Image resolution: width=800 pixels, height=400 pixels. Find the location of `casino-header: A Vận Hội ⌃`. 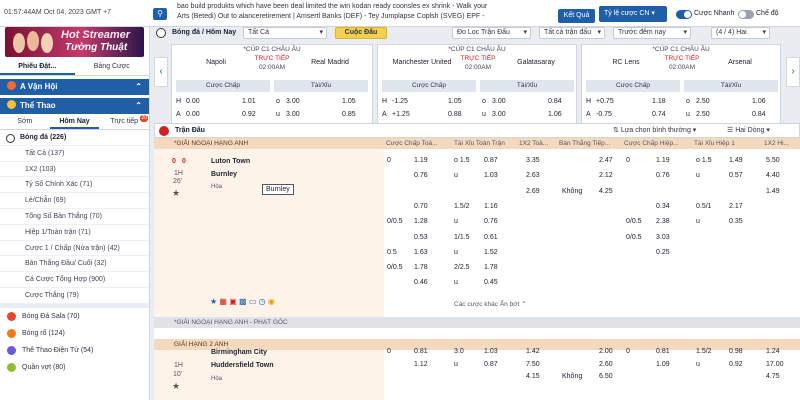

casino-header: A Vận Hội ⌃ is located at coordinates (74, 87).